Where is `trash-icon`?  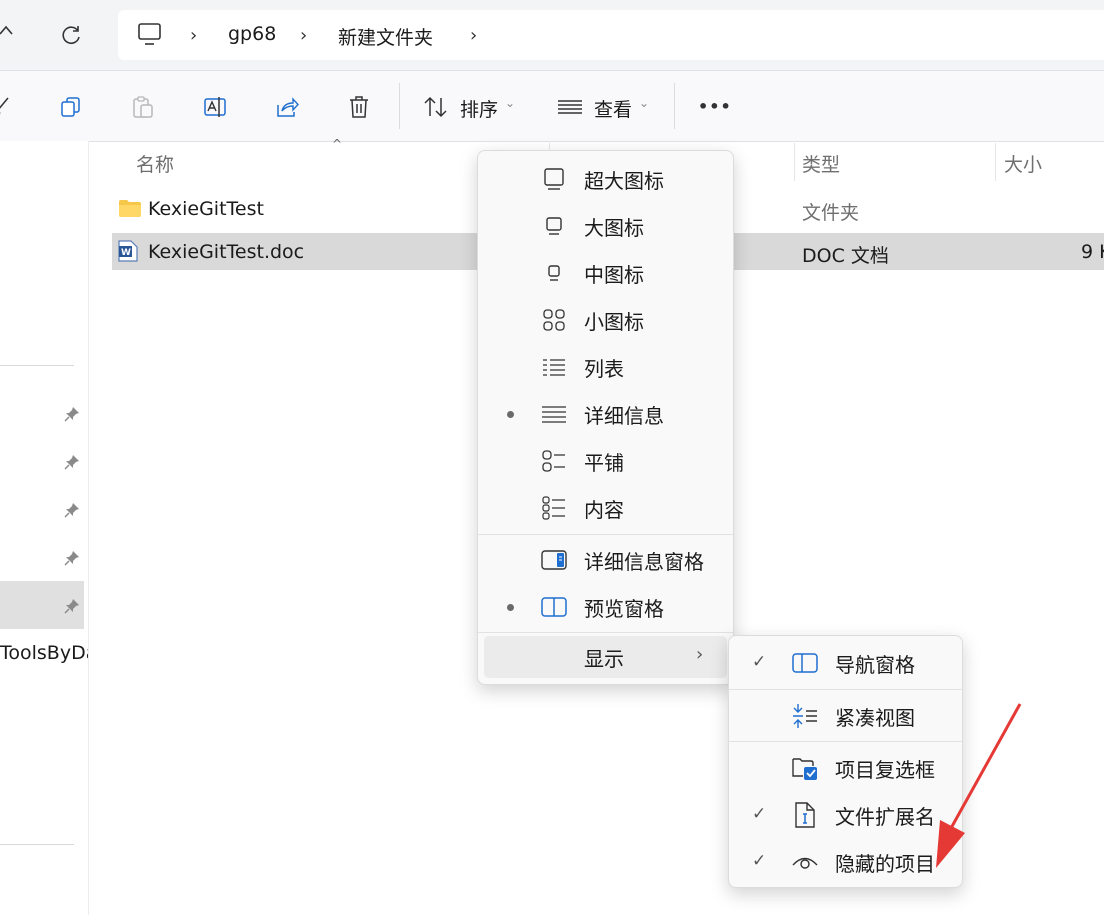 trash-icon is located at coordinates (359, 107).